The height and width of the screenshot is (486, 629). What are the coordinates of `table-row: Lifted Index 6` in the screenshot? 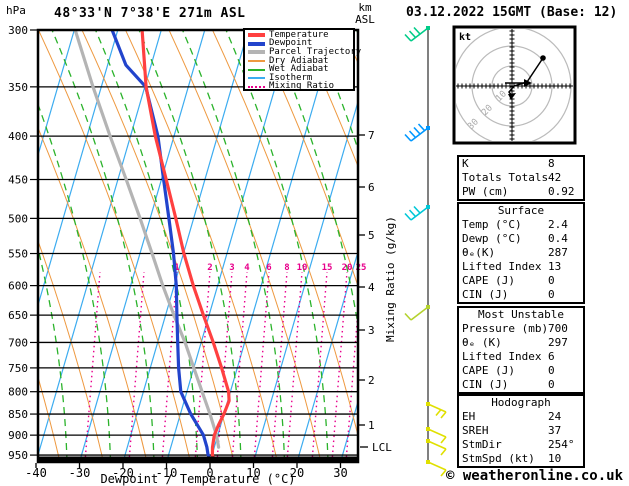 It's located at (521, 357).